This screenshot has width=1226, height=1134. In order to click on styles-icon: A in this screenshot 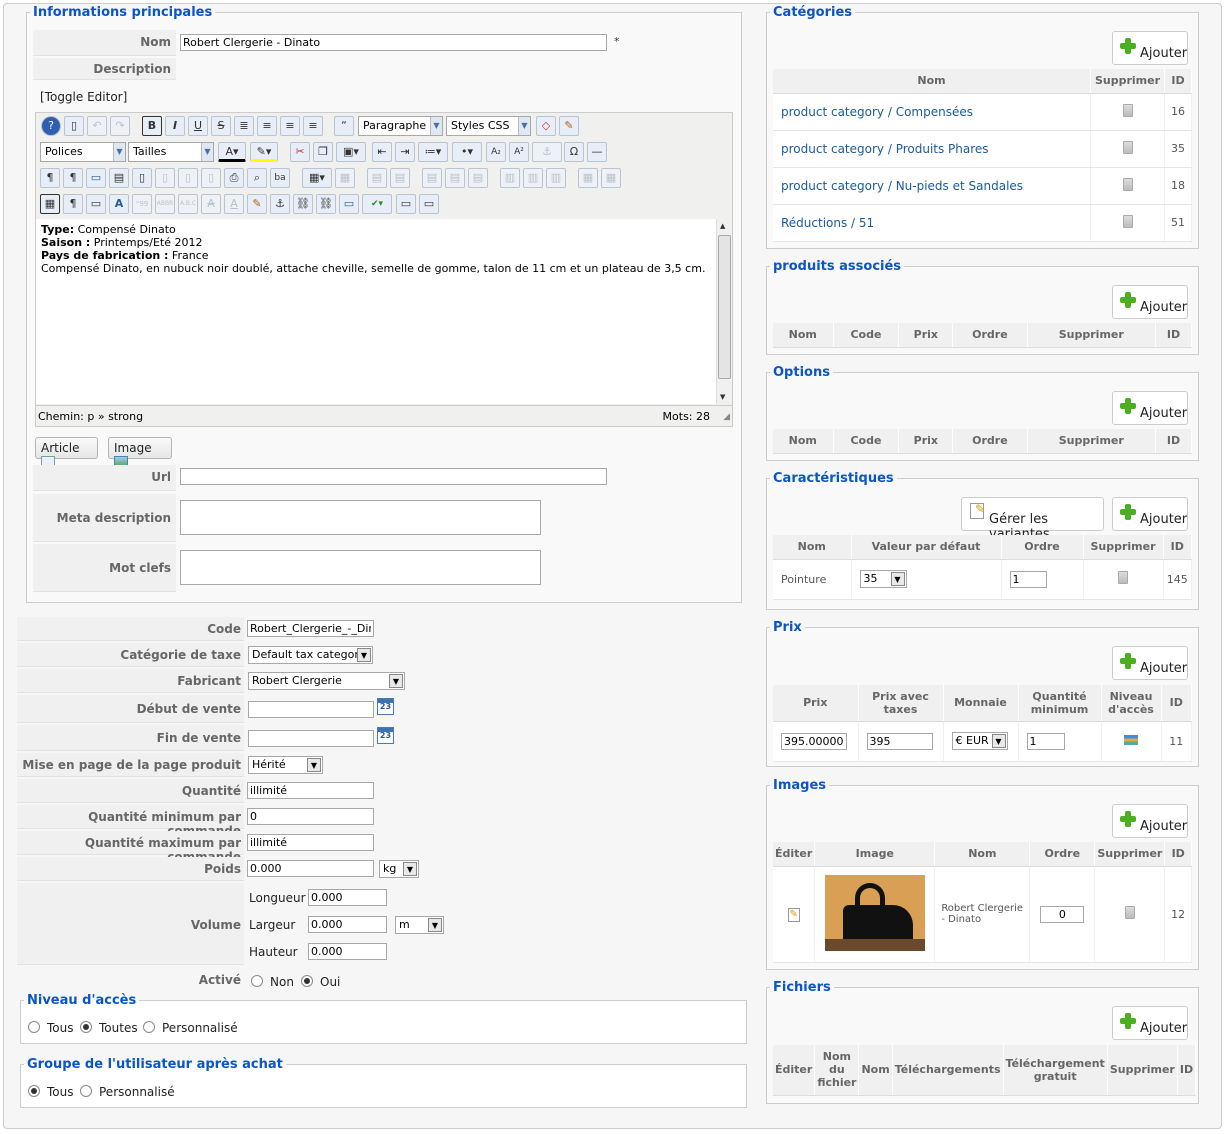, I will do `click(119, 204)`.